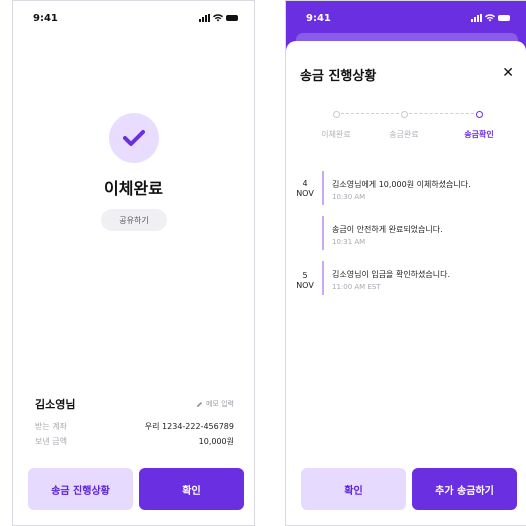  I want to click on event-time: 11:00 AM EST, so click(356, 287).